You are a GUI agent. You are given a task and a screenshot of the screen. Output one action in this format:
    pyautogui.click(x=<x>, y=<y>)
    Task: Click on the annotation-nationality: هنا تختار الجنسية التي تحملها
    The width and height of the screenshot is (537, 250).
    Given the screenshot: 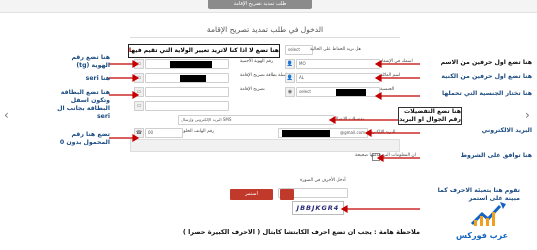 What is the action you would take?
    pyautogui.click(x=486, y=93)
    